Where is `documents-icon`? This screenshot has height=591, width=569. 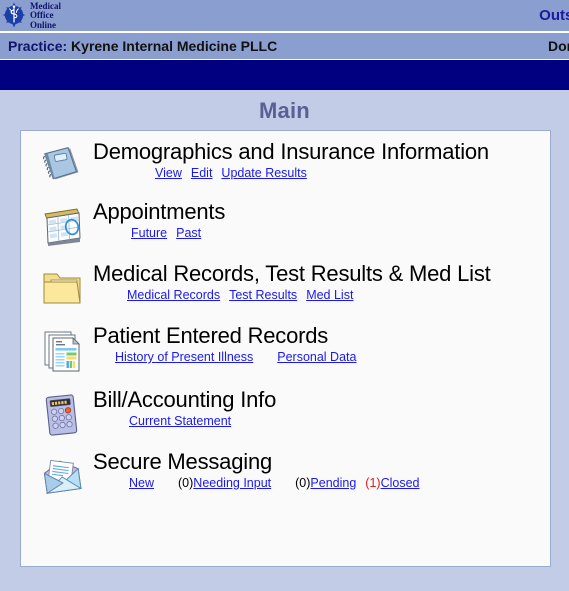 documents-icon is located at coordinates (62, 348).